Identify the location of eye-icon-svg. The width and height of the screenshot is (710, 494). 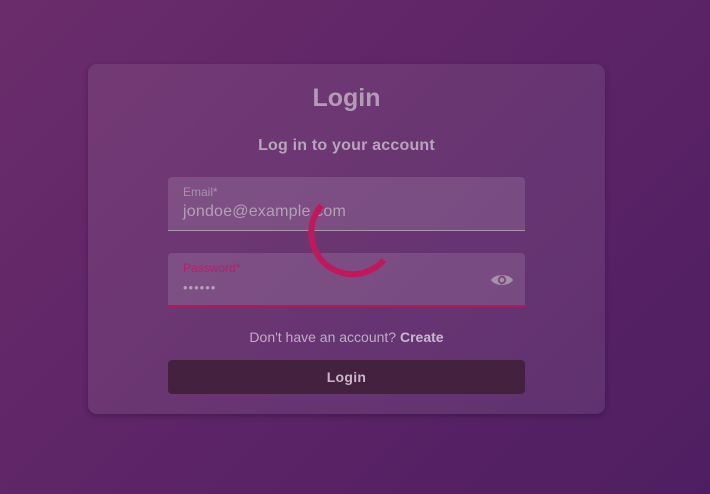
(502, 280).